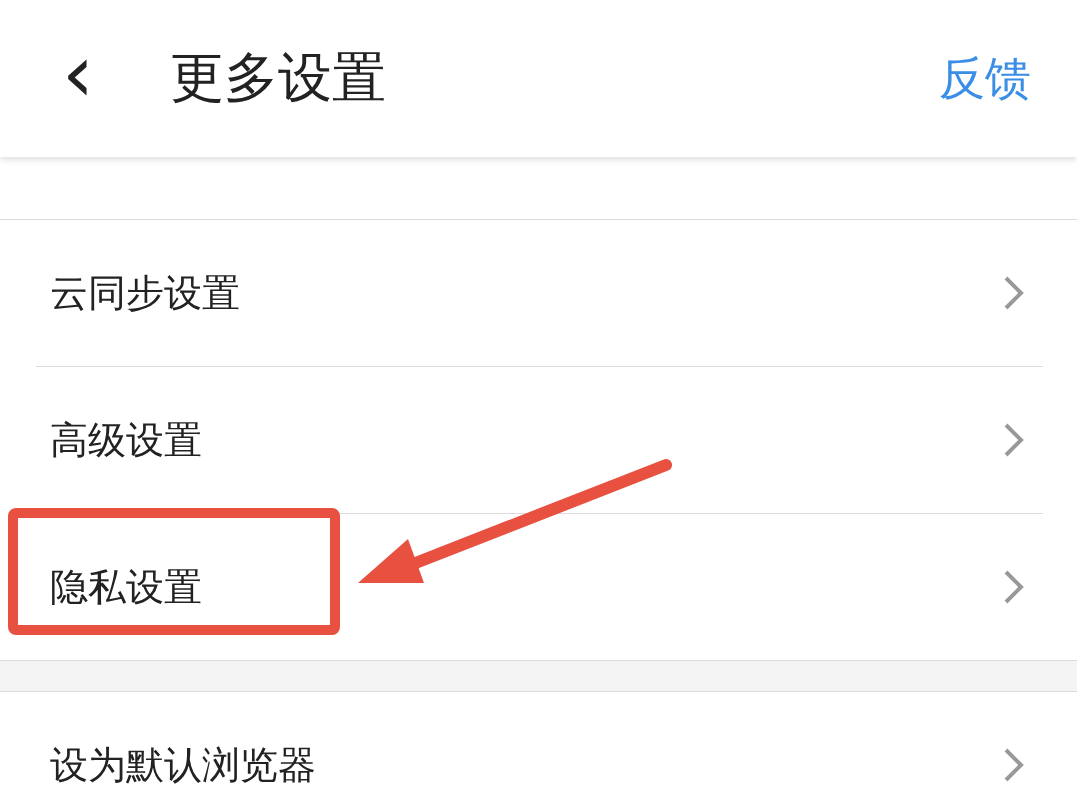  I want to click on page-title: 更多设置, so click(278, 78).